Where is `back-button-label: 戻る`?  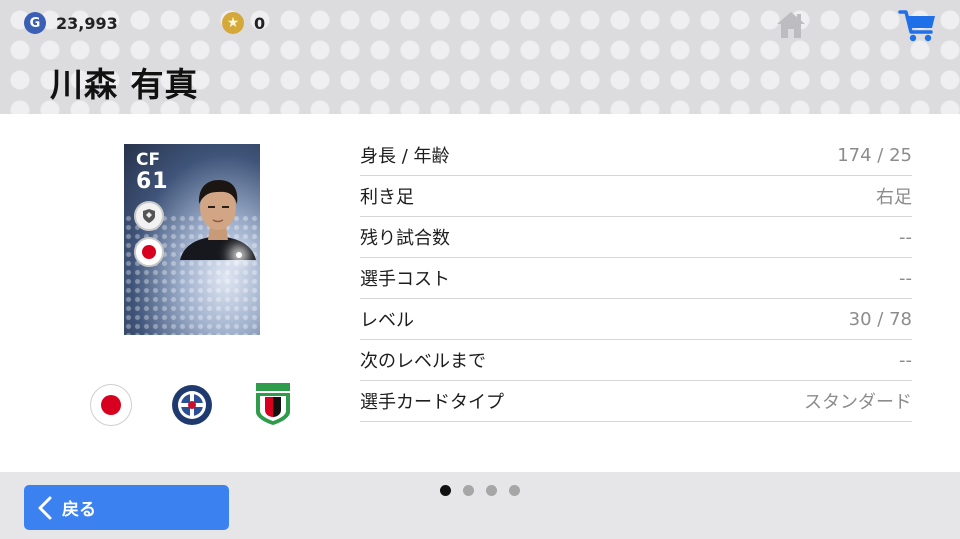 back-button-label: 戻る is located at coordinates (79, 510).